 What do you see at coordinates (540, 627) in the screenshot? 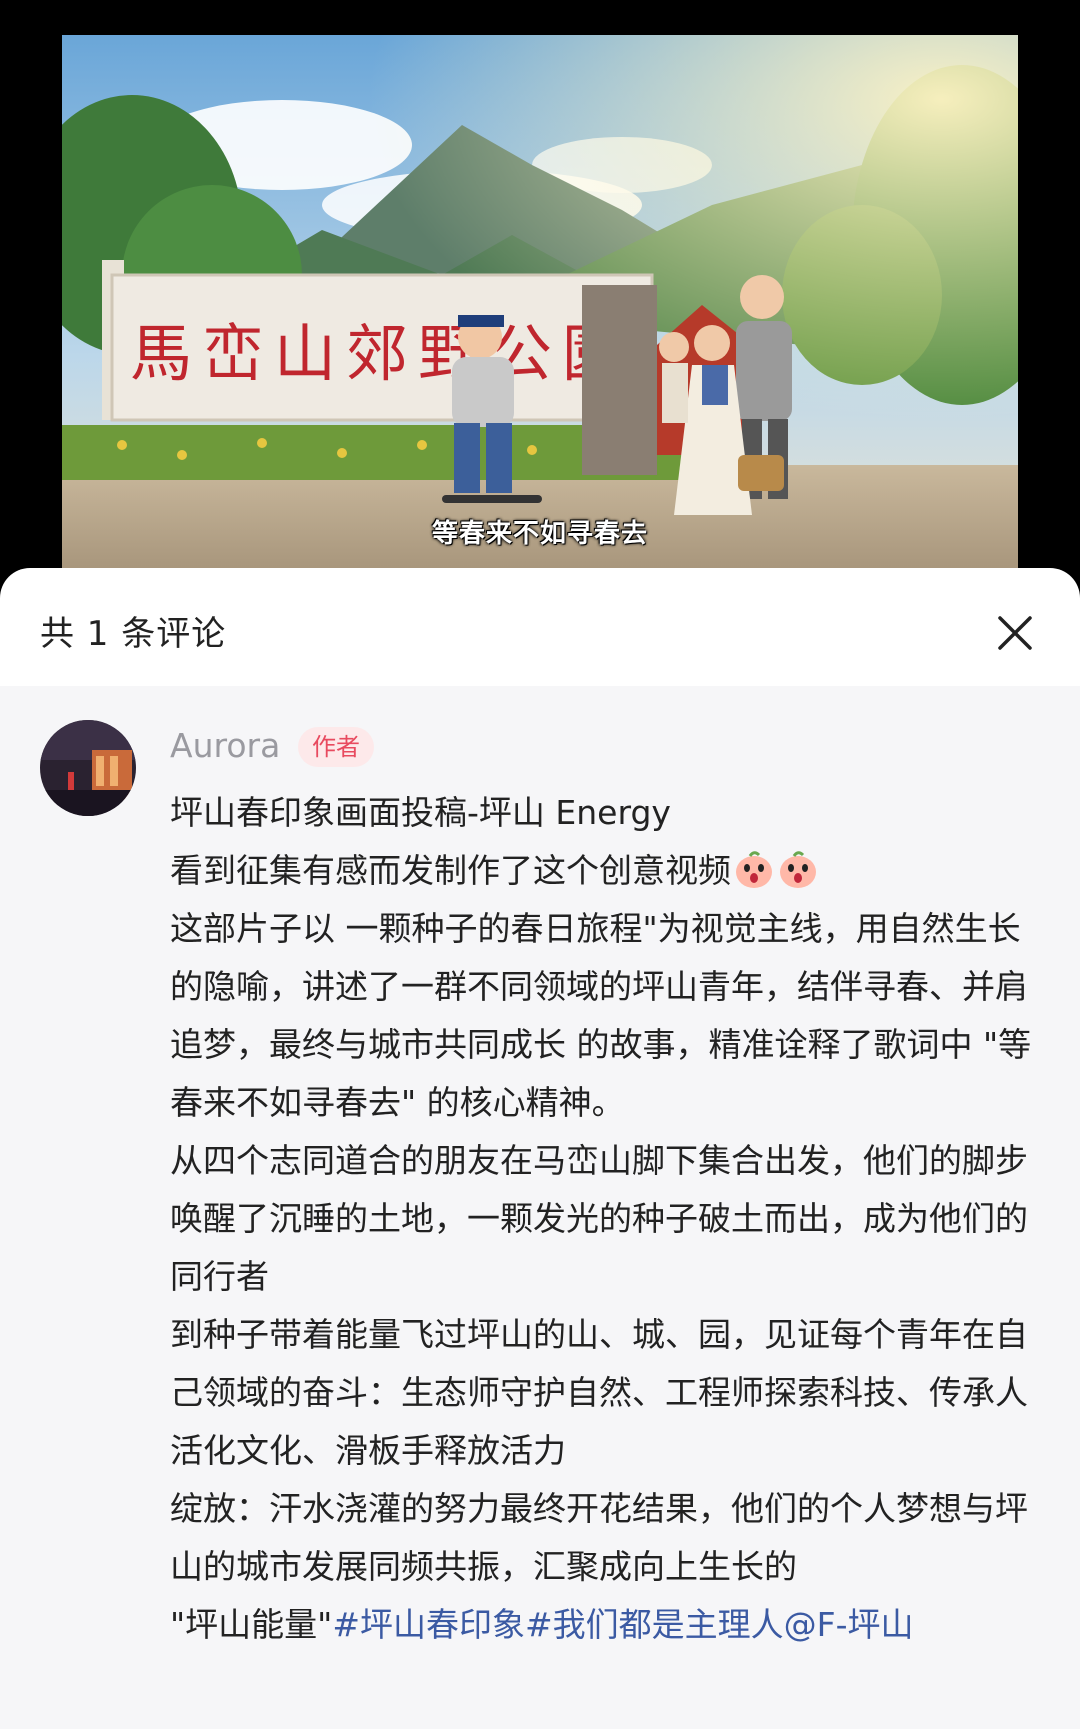
I see `comments-header: 共 1 条评论` at bounding box center [540, 627].